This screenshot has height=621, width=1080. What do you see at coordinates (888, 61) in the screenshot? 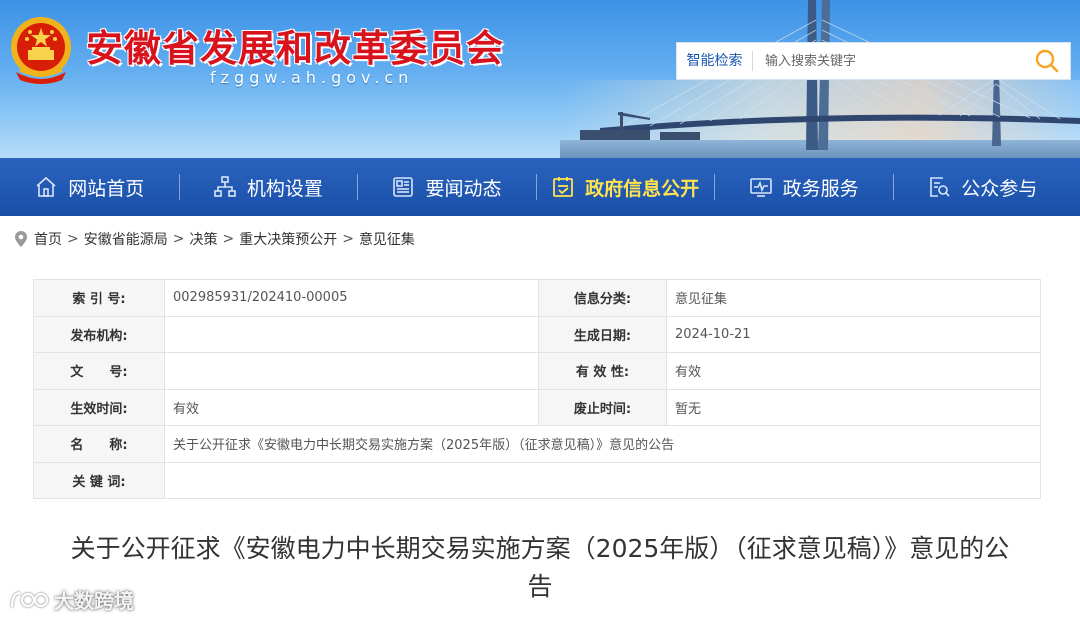
I see `search-input` at bounding box center [888, 61].